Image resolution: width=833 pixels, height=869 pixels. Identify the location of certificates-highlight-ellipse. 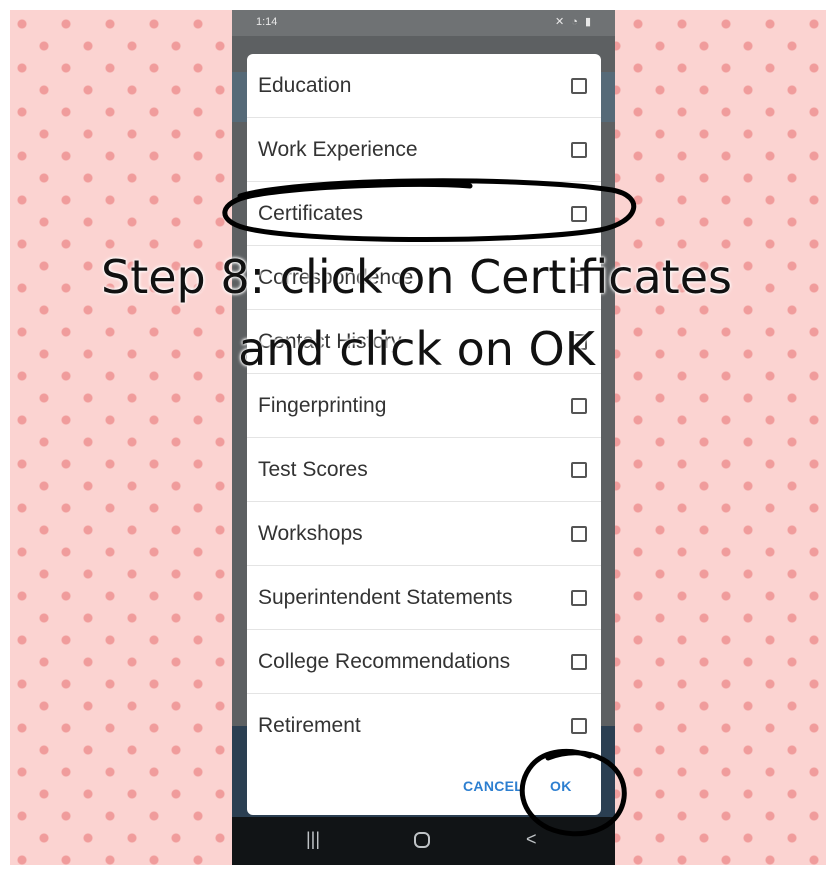
(429, 210).